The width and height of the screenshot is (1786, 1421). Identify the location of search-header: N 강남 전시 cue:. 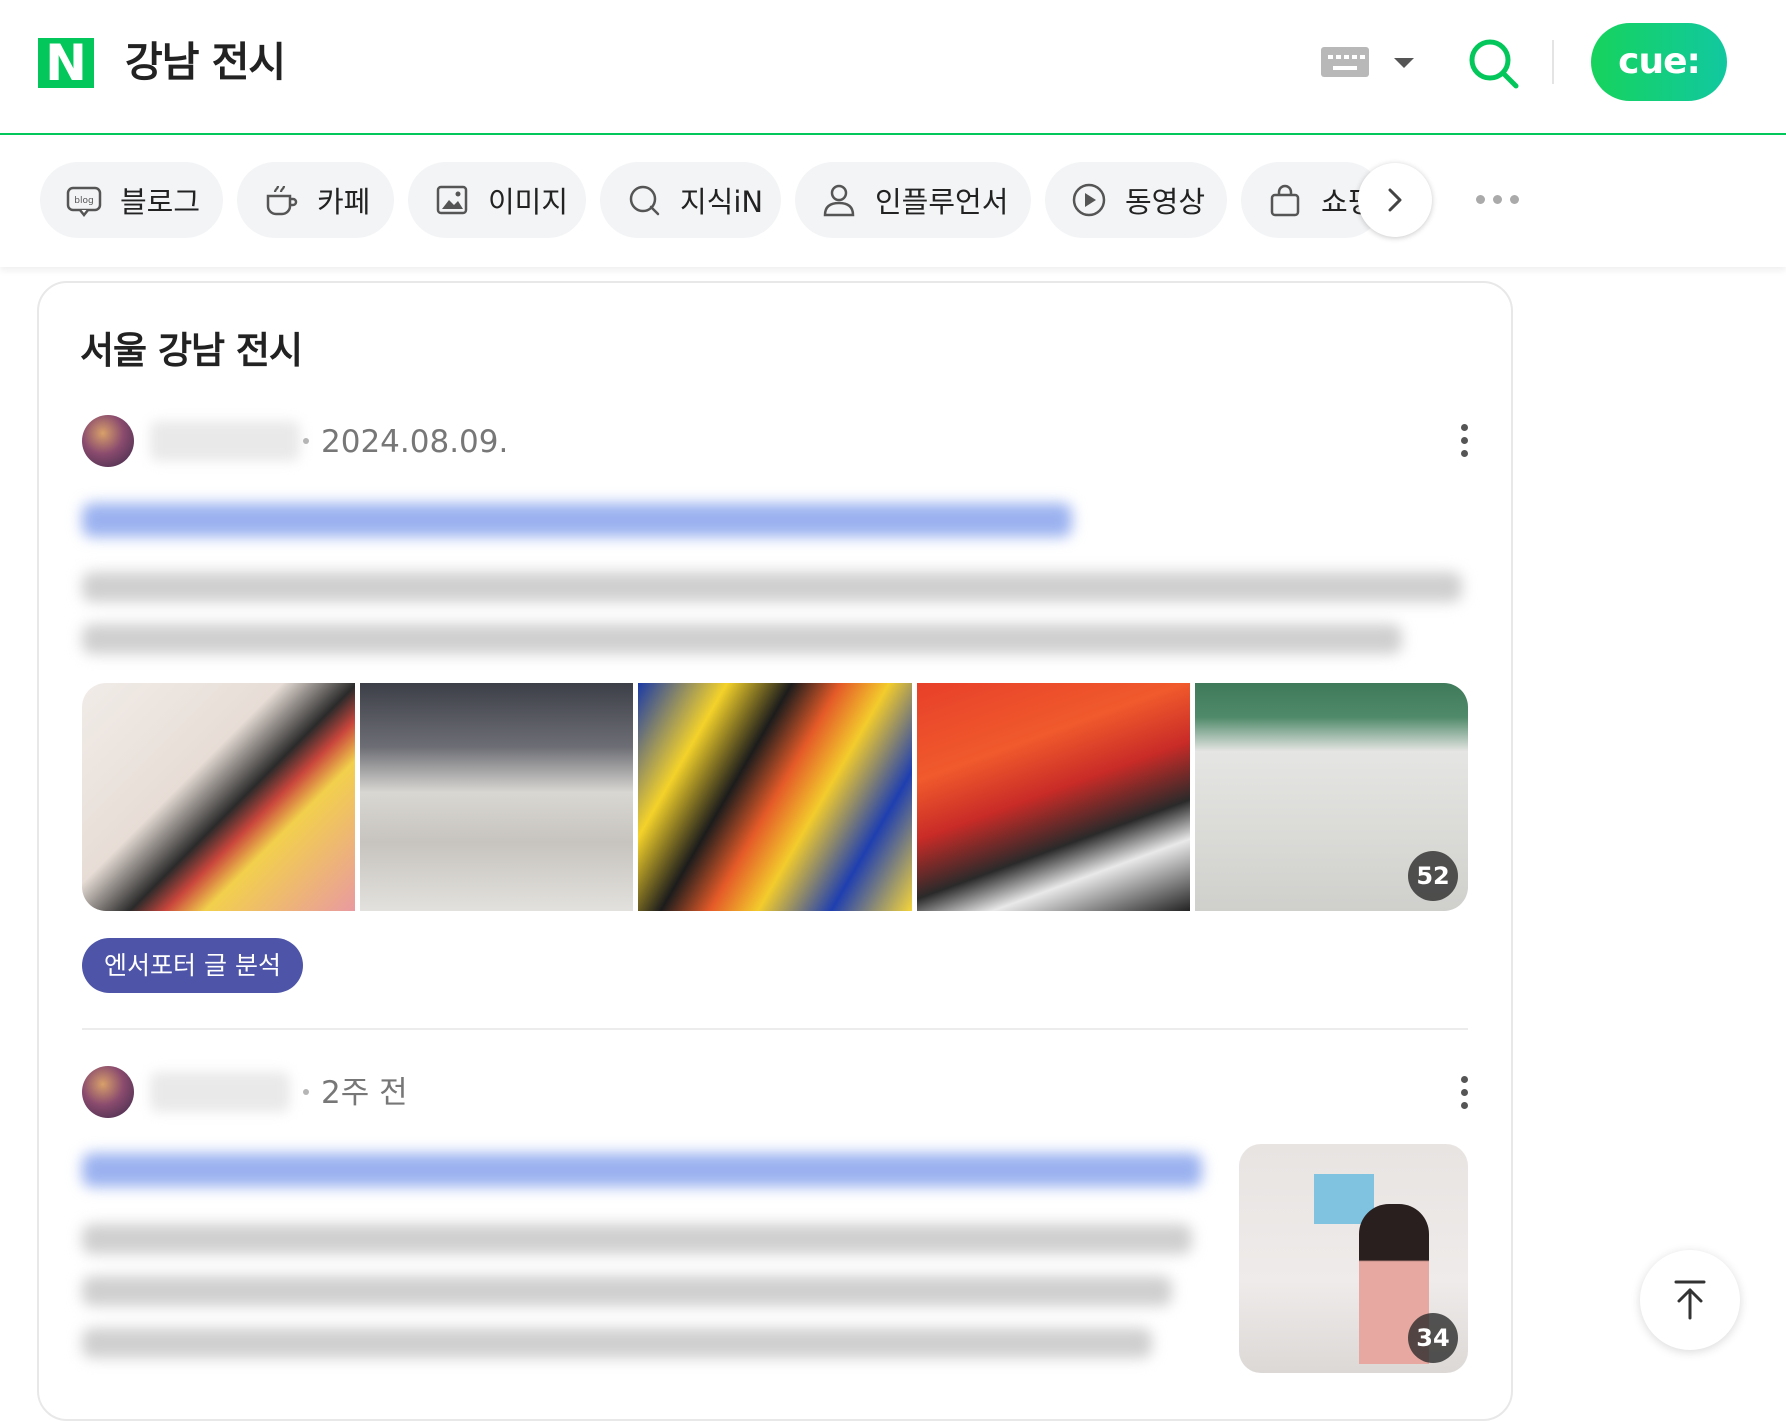
(893, 67).